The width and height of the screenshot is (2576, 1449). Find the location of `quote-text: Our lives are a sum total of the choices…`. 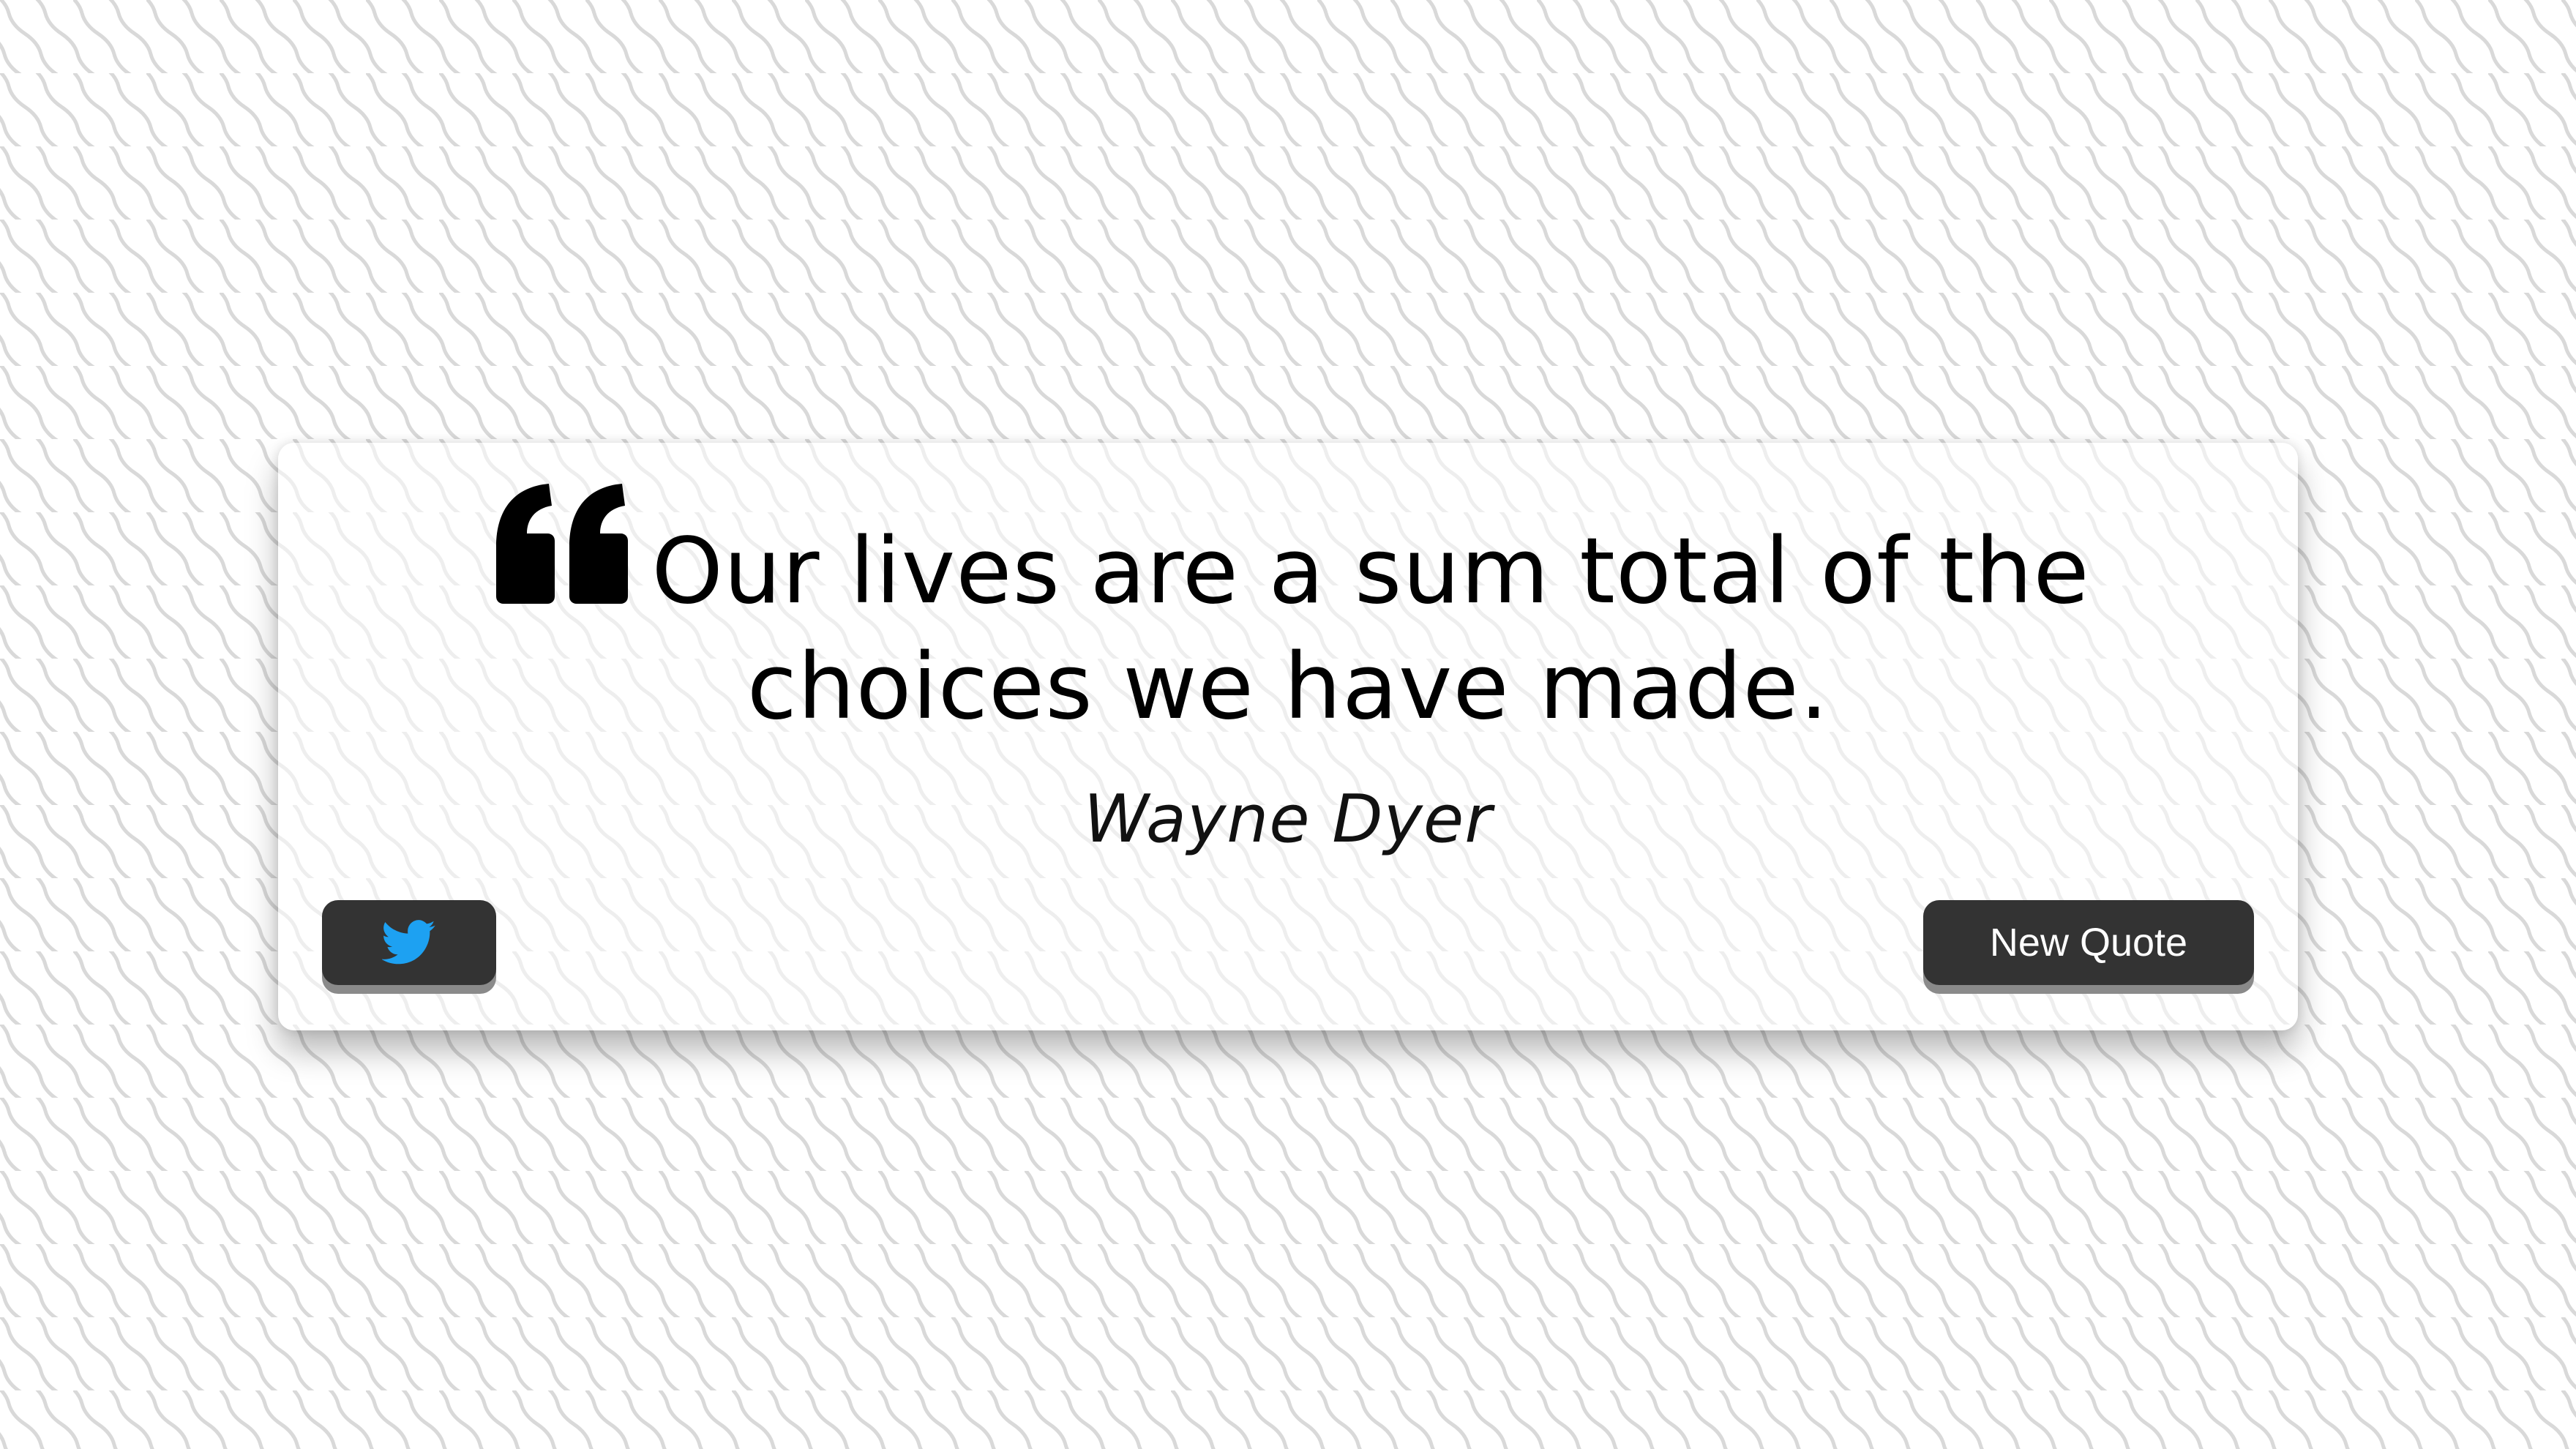

quote-text: Our lives are a sum total of the choices… is located at coordinates (1288, 612).